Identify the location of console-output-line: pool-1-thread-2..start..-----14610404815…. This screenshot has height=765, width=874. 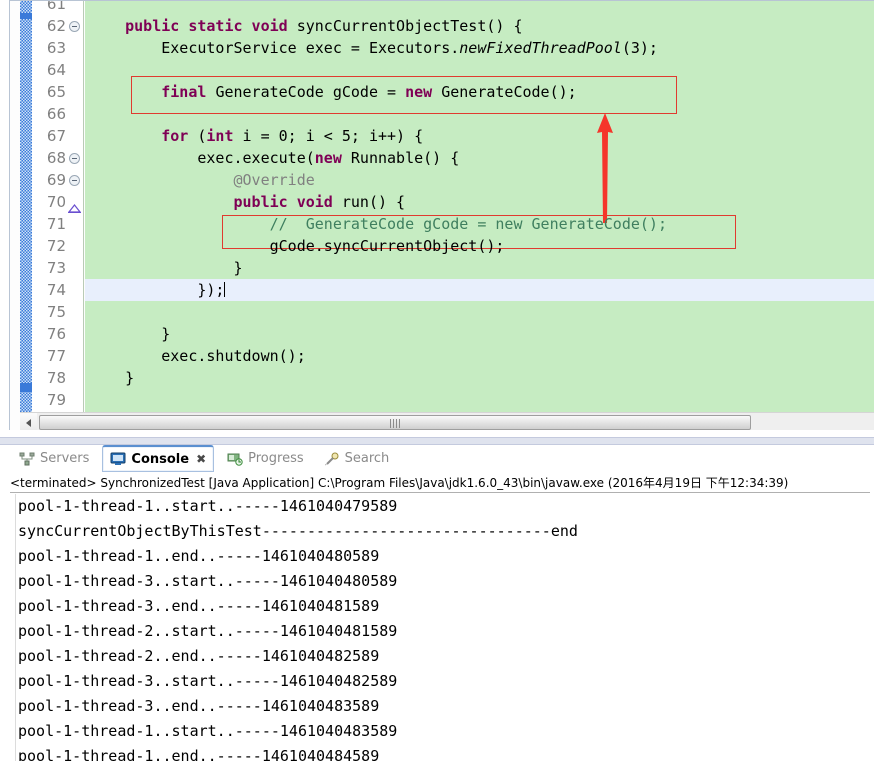
(208, 631).